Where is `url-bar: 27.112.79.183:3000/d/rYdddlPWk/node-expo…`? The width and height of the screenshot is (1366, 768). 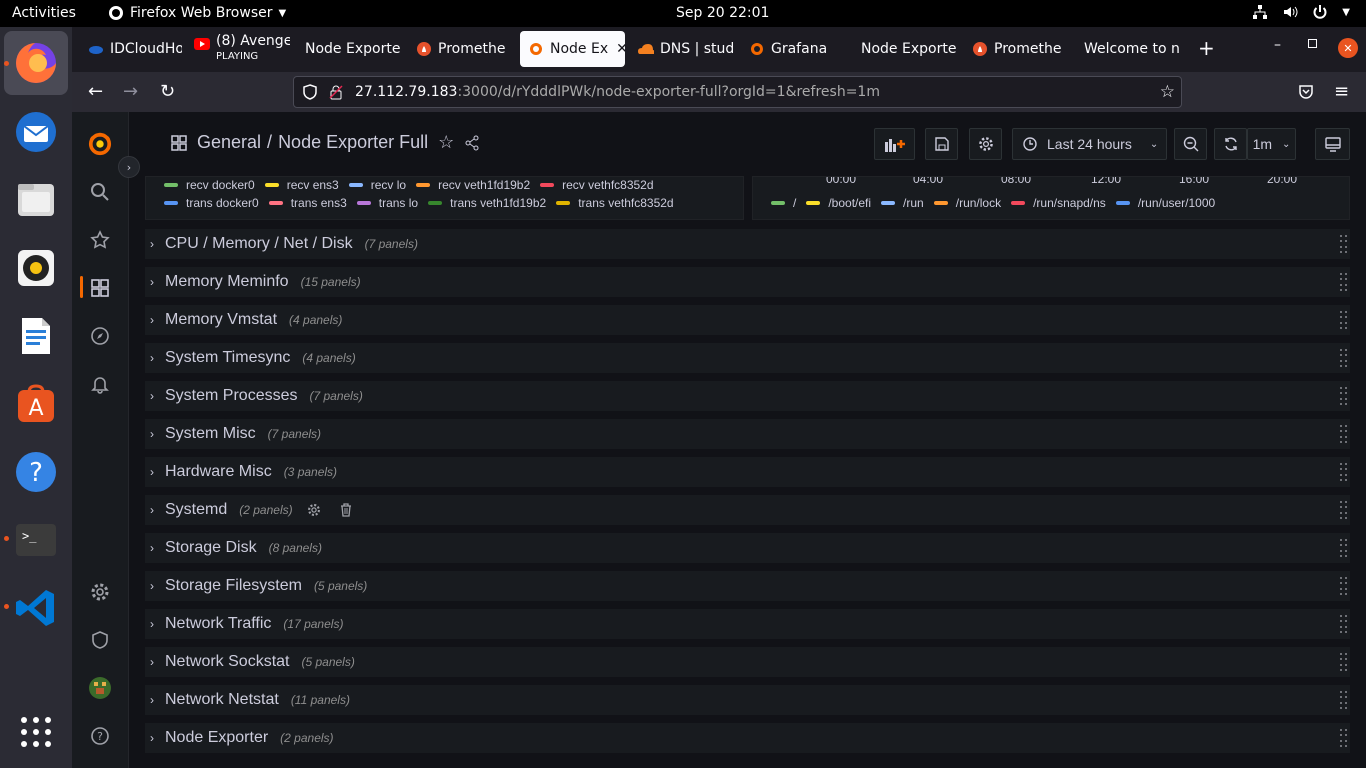 url-bar: 27.112.79.183:3000/d/rYdddlPWk/node-expo… is located at coordinates (737, 92).